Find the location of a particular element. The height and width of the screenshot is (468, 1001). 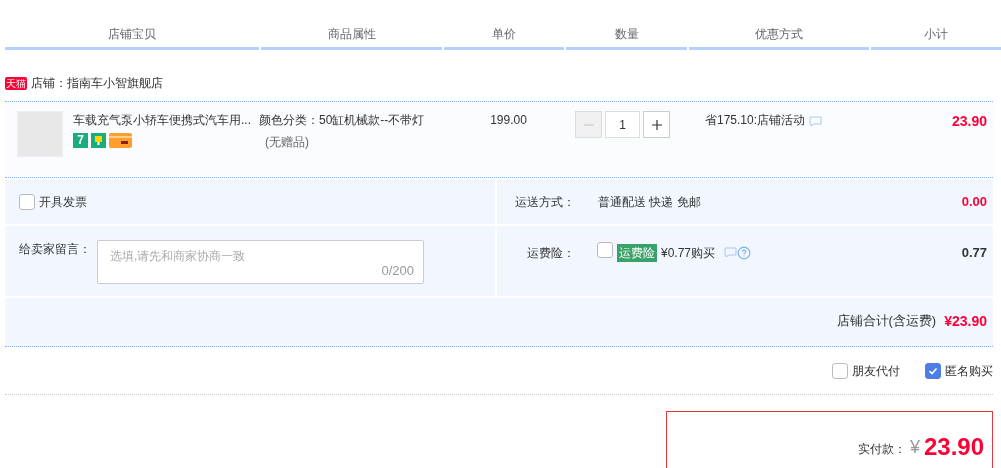

column-header: 优惠方式 is located at coordinates (779, 37).